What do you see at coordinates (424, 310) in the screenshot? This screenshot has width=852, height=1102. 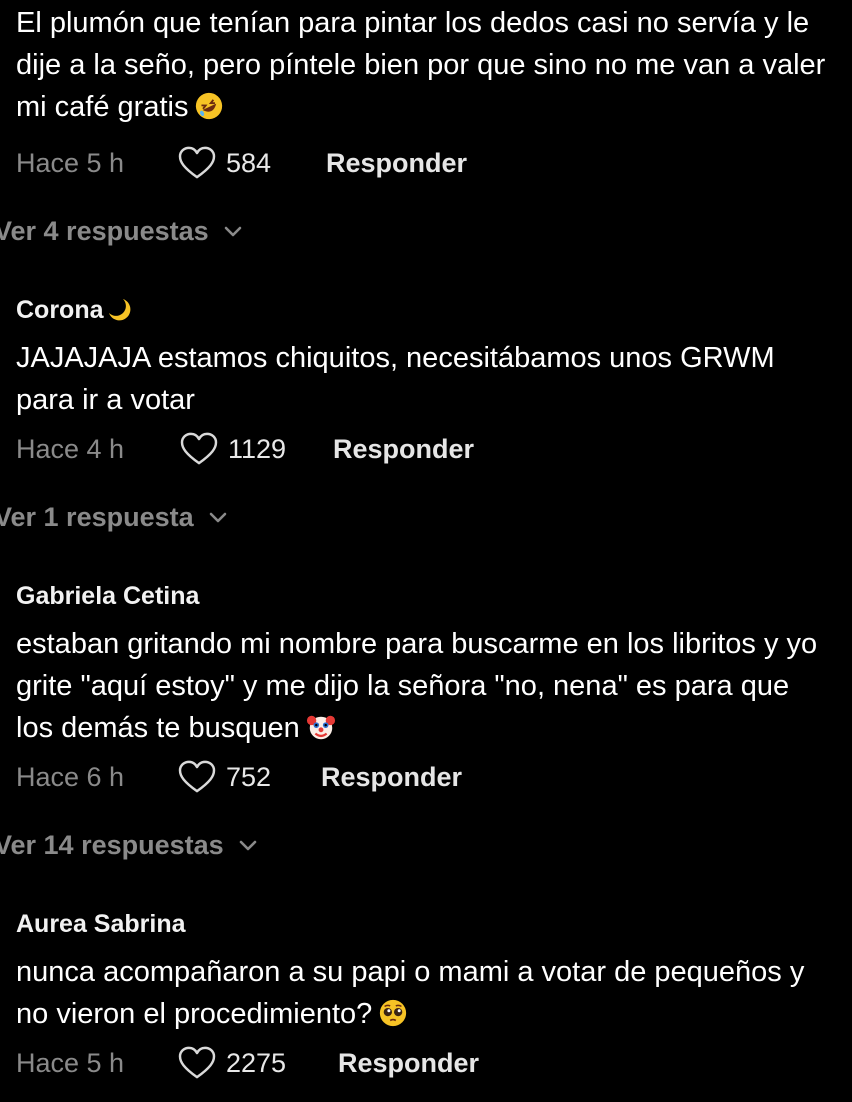 I see `comment-author: Corona` at bounding box center [424, 310].